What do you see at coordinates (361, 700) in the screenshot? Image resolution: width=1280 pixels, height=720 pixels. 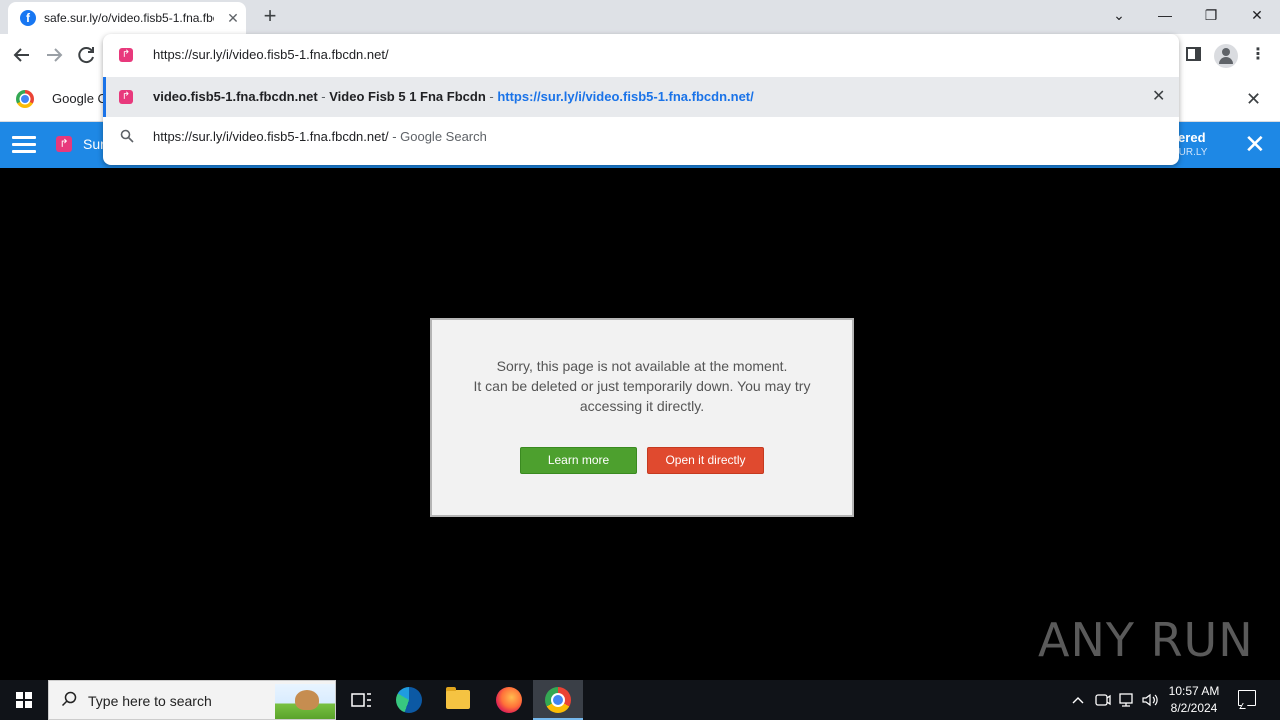 I see `task-view-icon` at bounding box center [361, 700].